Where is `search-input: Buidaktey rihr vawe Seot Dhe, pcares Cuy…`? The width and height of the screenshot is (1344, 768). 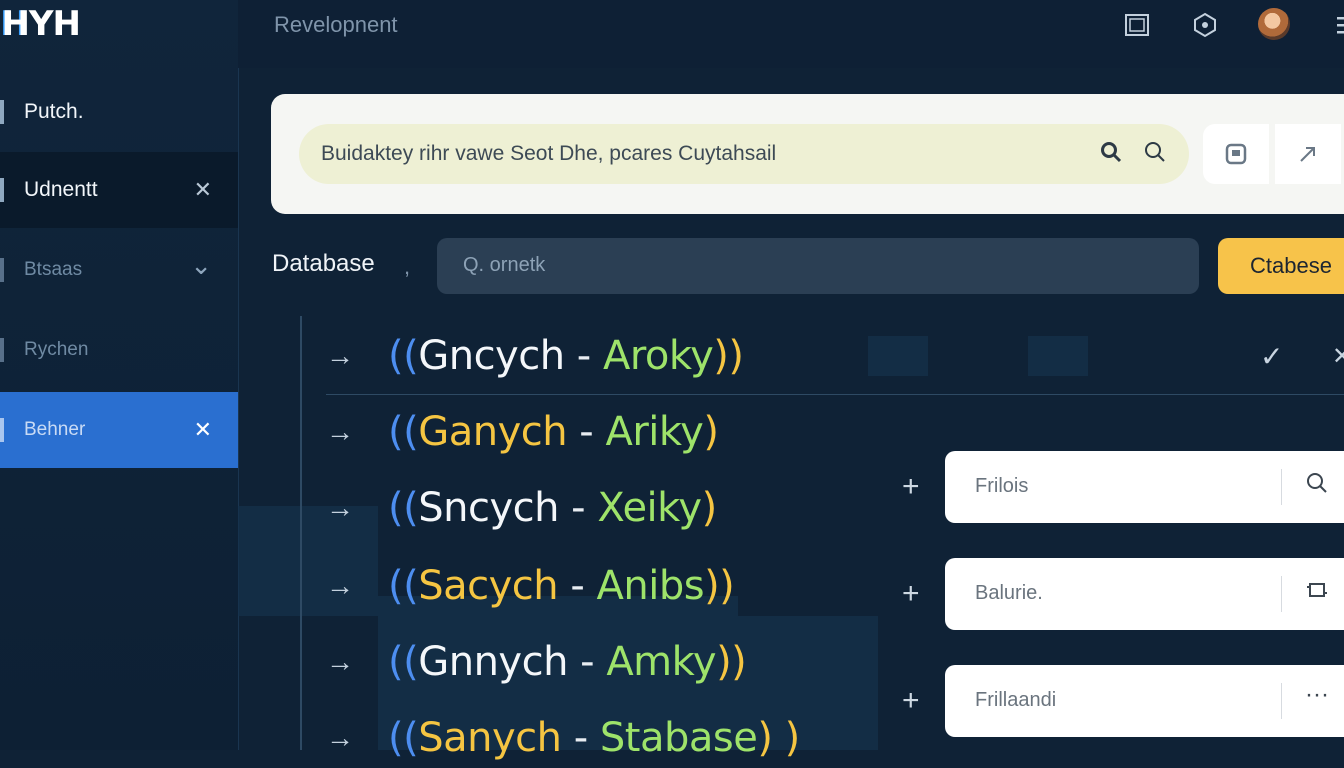
search-input: Buidaktey rihr vawe Seot Dhe, pcares Cuy… is located at coordinates (744, 154).